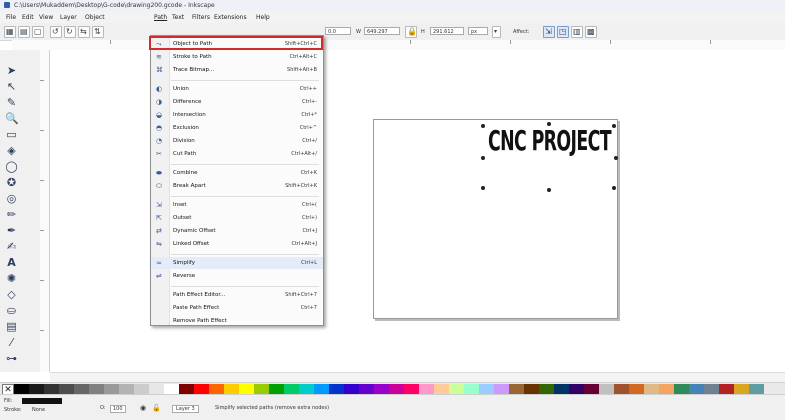  What do you see at coordinates (563, 32) in the screenshot?
I see `scale-corners-icon: ◳` at bounding box center [563, 32].